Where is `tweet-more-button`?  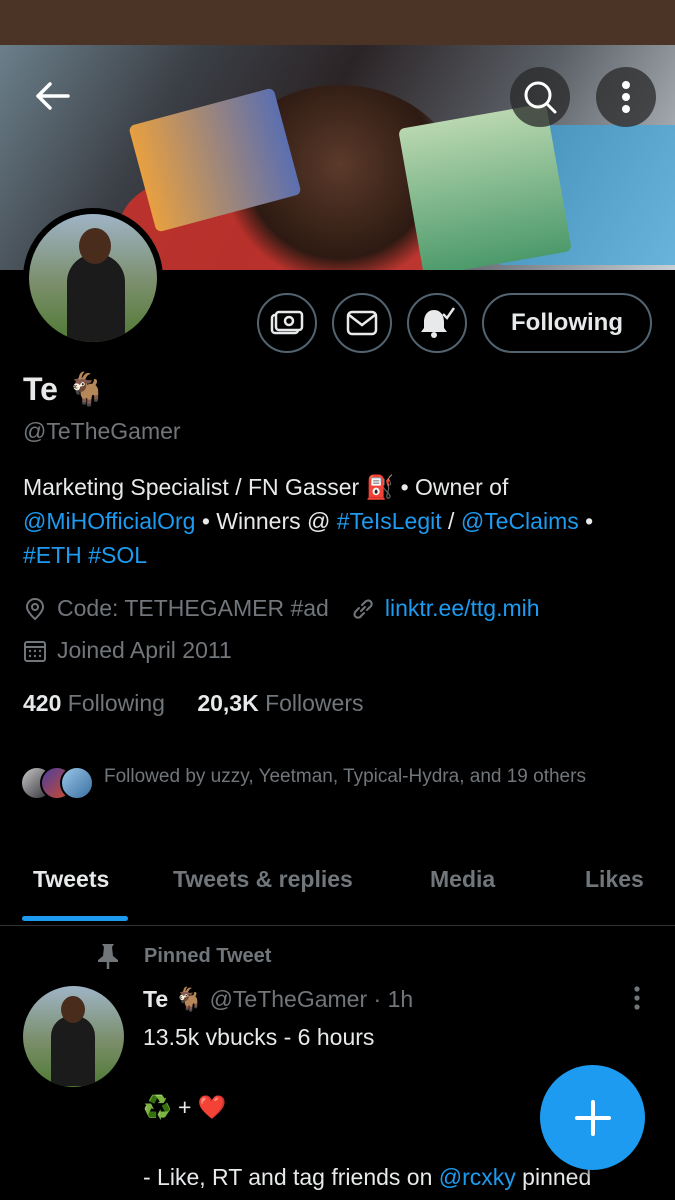 tweet-more-button is located at coordinates (637, 1001).